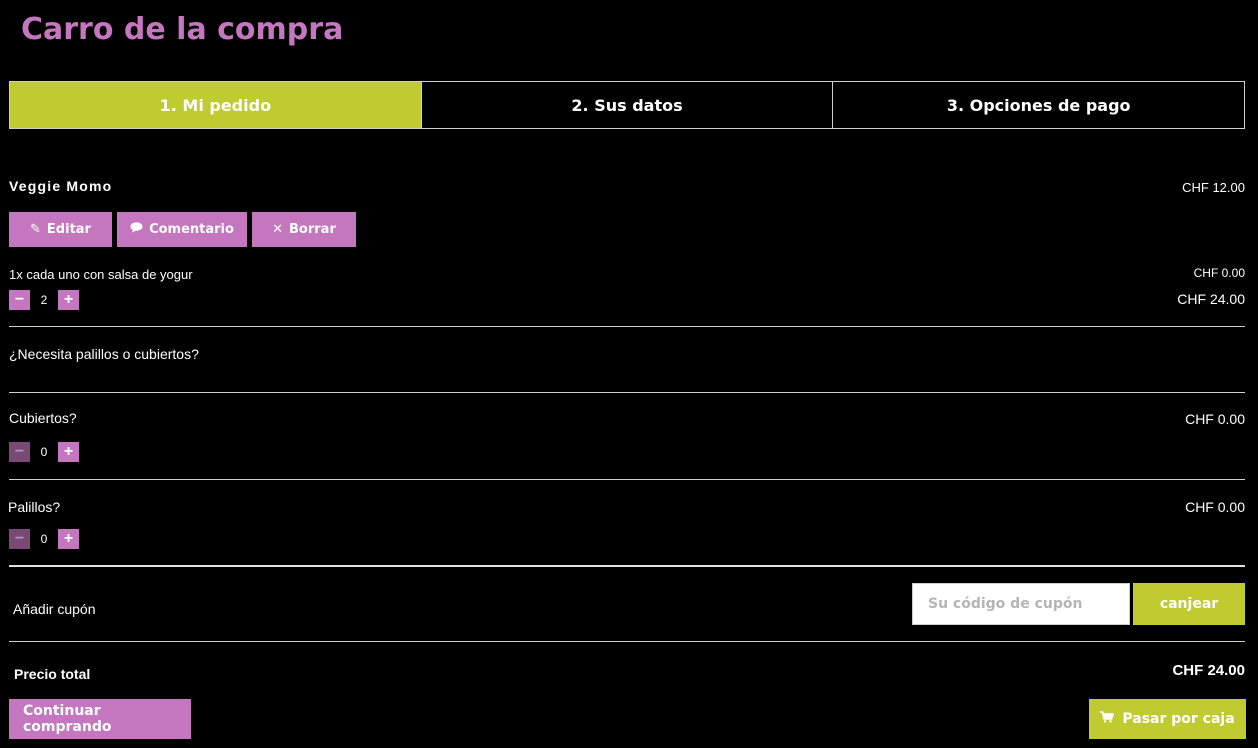  What do you see at coordinates (182, 29) in the screenshot?
I see `page-title: Carro de la compra` at bounding box center [182, 29].